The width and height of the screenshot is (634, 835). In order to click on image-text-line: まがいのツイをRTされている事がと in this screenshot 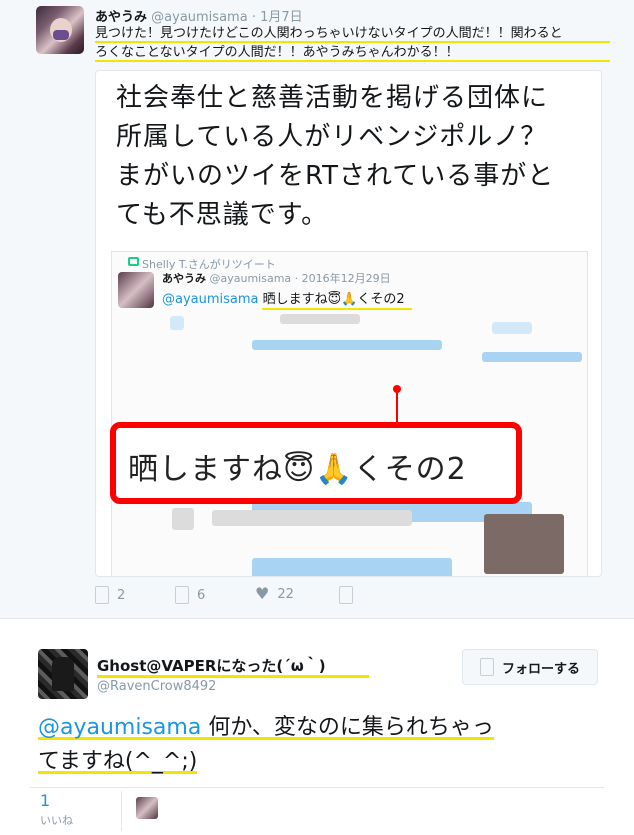, I will do `click(335, 176)`.